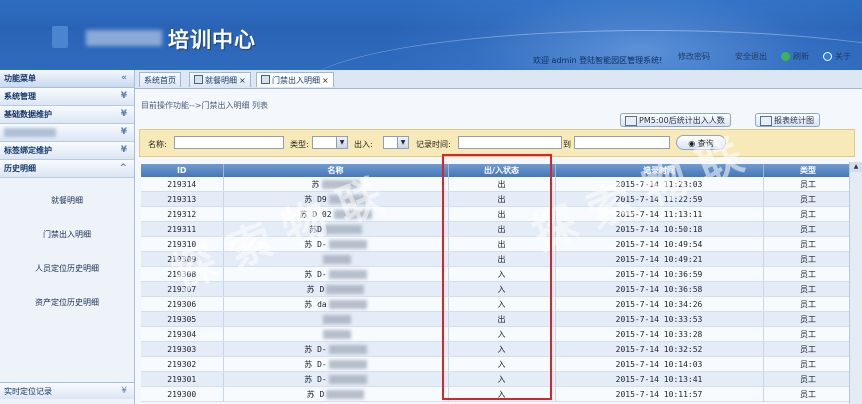  I want to click on type-select: ▼, so click(330, 142).